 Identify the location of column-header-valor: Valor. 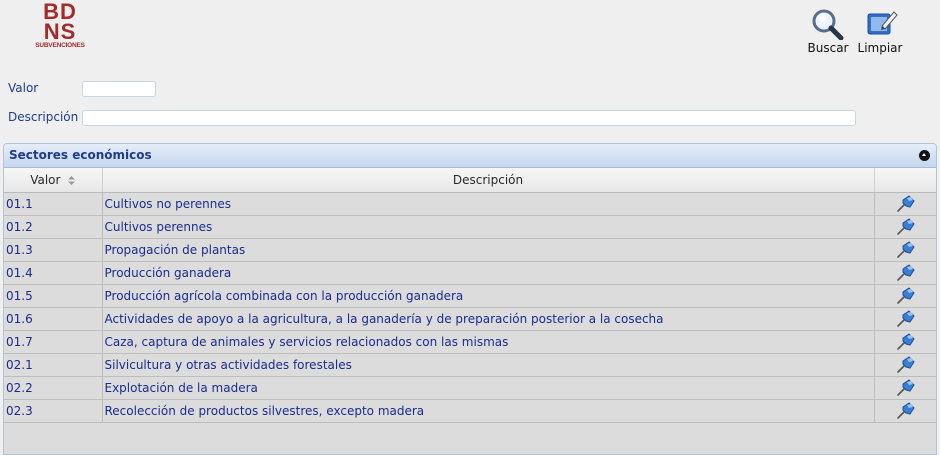
(53, 180).